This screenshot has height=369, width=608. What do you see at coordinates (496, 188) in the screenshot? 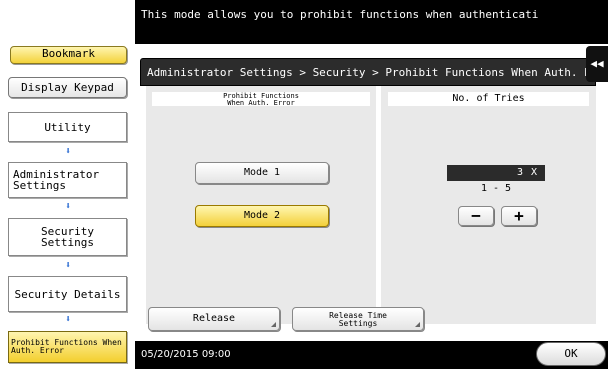
I see `tries-range: 1 - 5` at bounding box center [496, 188].